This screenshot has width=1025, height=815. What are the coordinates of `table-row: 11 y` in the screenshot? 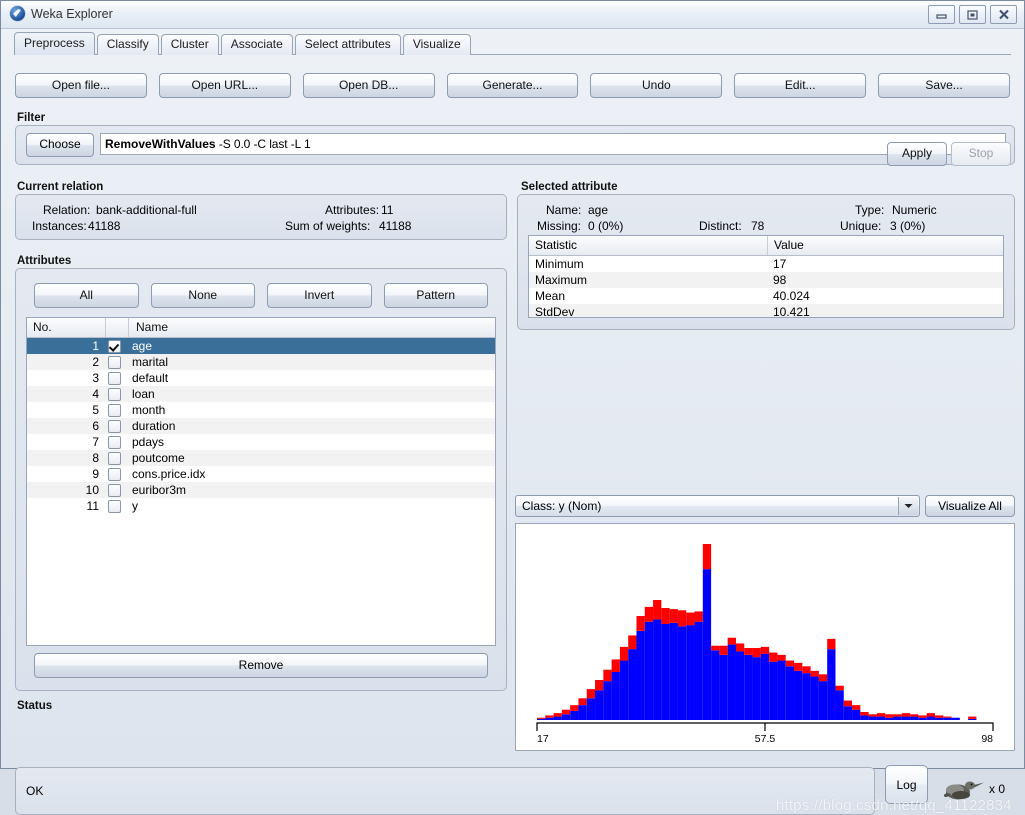 It's located at (261, 506).